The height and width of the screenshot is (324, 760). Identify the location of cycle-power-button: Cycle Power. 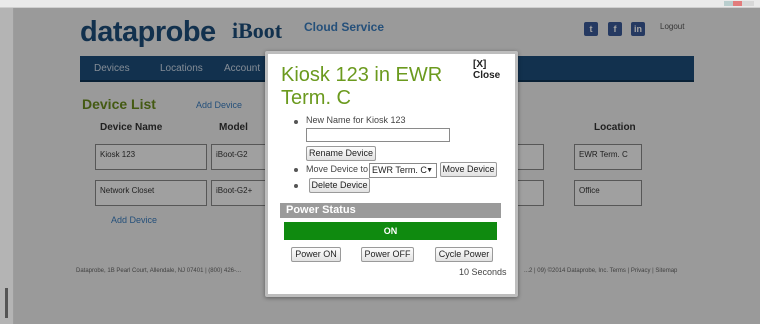
(464, 254).